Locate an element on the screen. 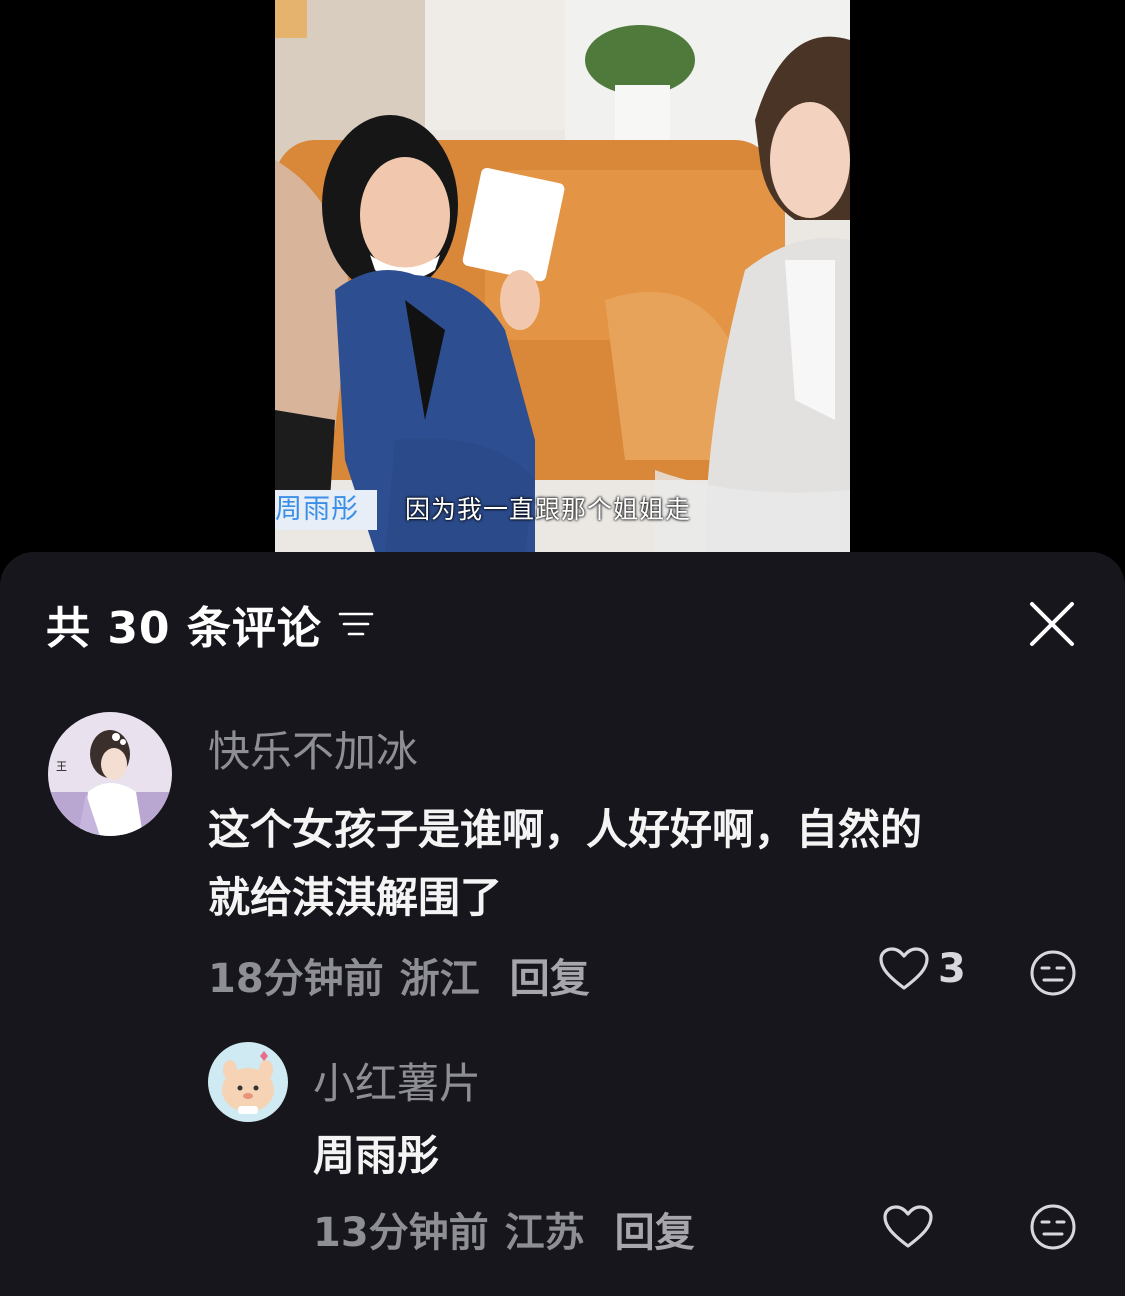 Image resolution: width=1125 pixels, height=1296 pixels. speaker-name-tag: 周雨彤 is located at coordinates (326, 510).